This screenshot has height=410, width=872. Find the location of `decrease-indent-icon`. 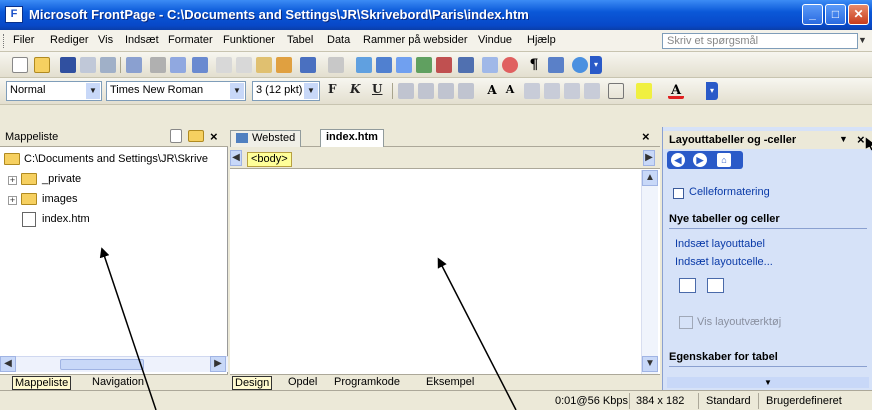

decrease-indent-icon is located at coordinates (572, 91).